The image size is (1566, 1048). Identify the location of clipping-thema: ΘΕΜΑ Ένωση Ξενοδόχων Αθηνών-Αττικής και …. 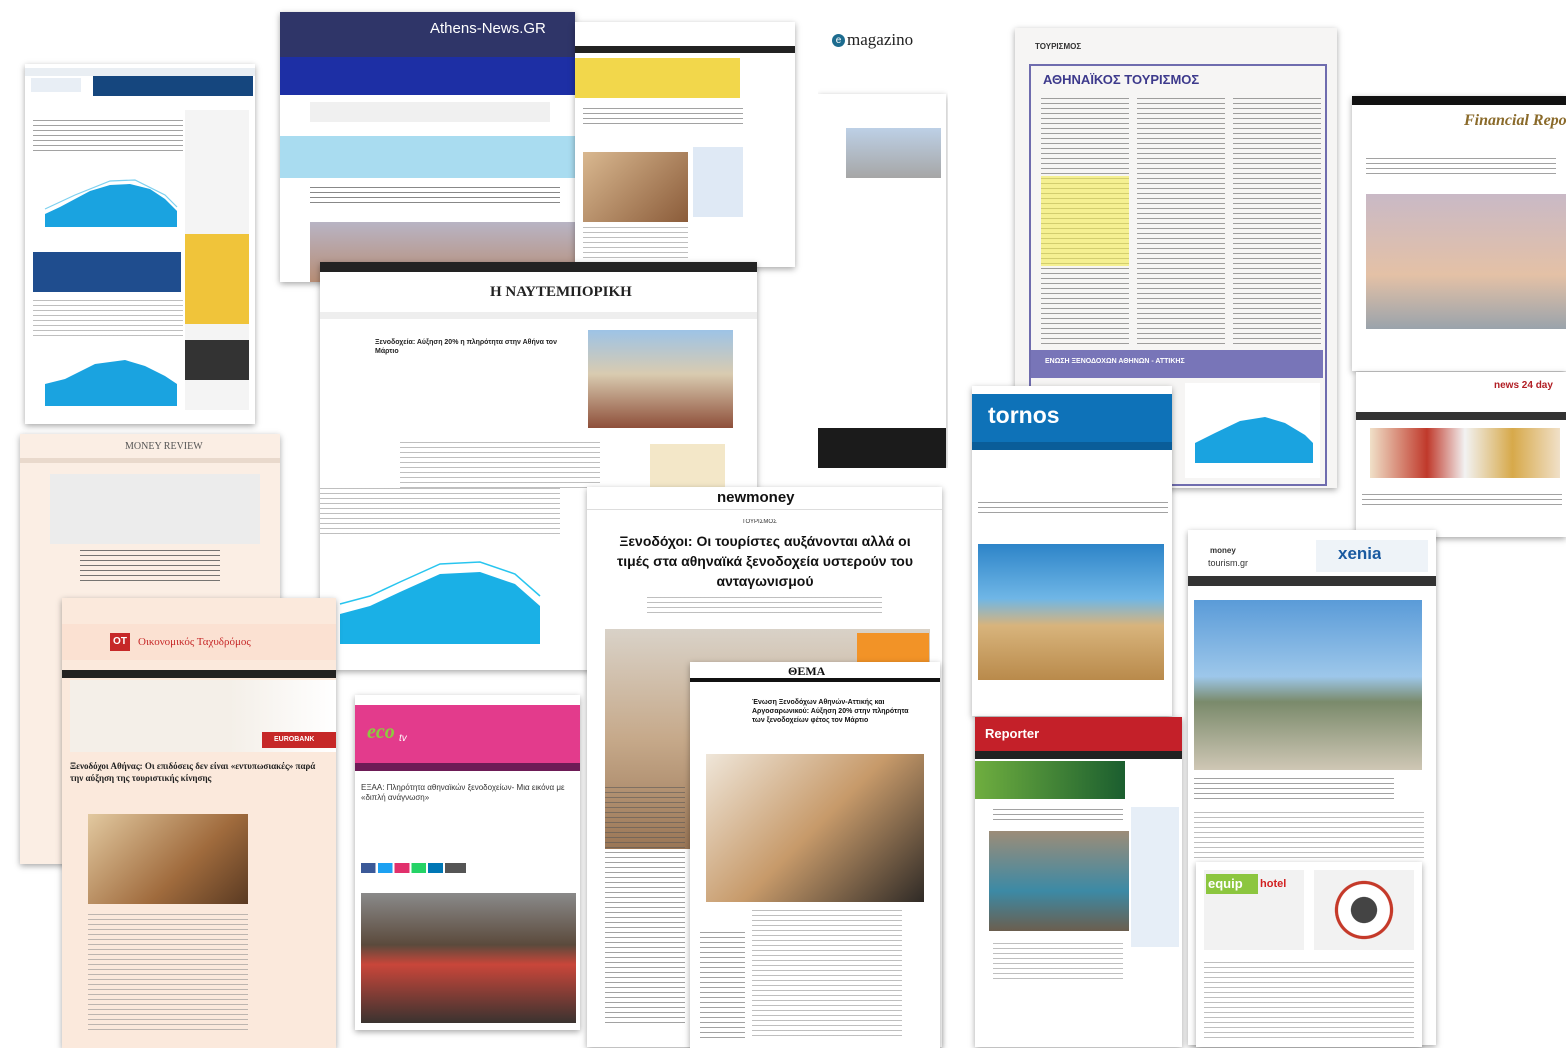
(815, 855).